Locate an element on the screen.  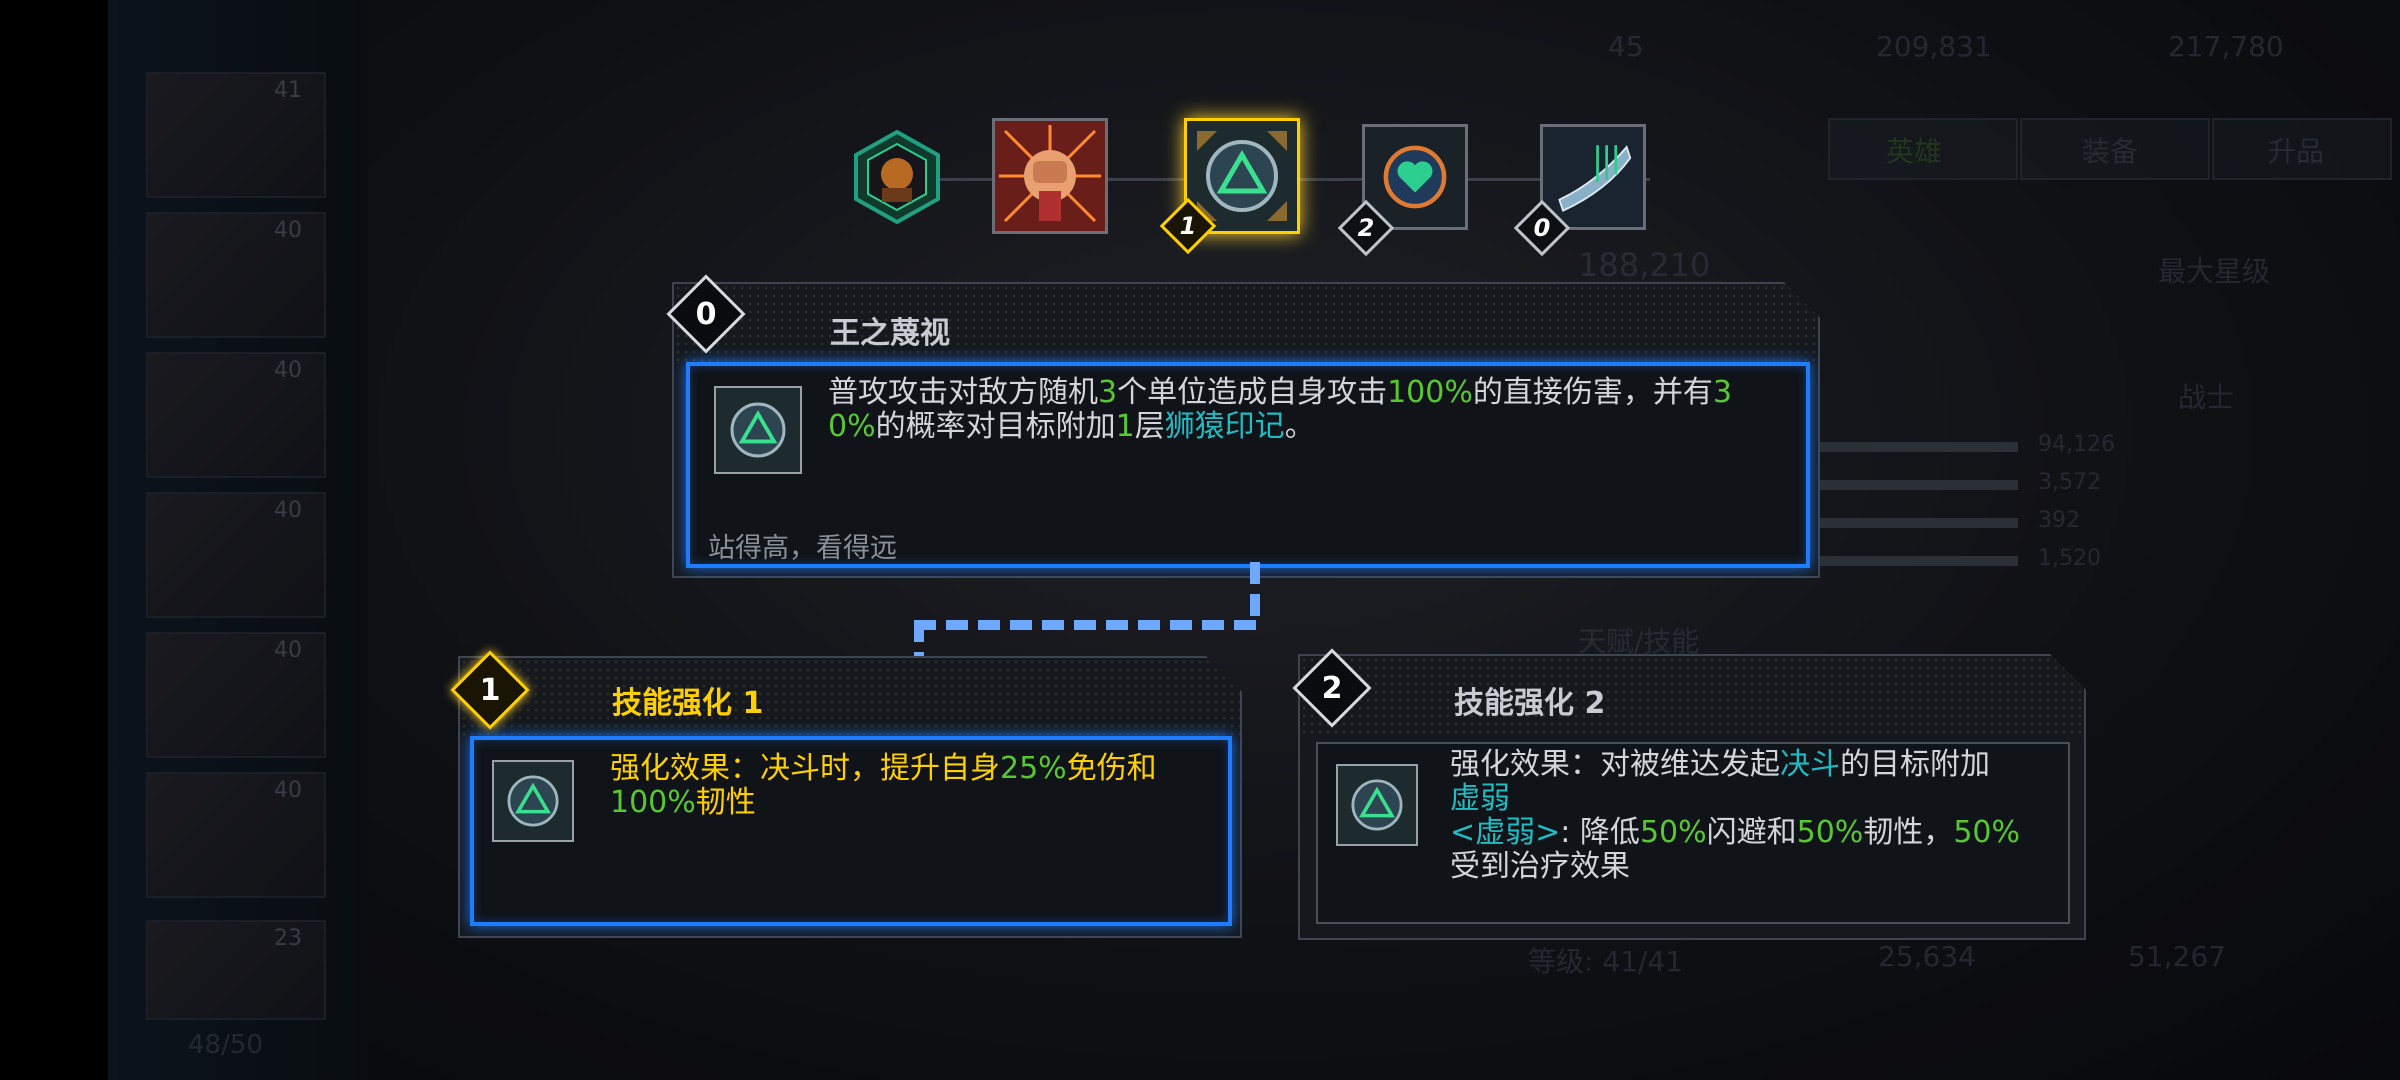
skill-node-fist is located at coordinates (1050, 176).